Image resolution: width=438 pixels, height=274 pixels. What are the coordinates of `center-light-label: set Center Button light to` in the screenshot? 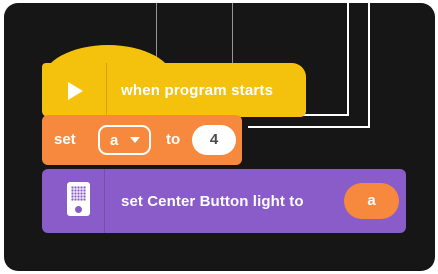 It's located at (212, 201).